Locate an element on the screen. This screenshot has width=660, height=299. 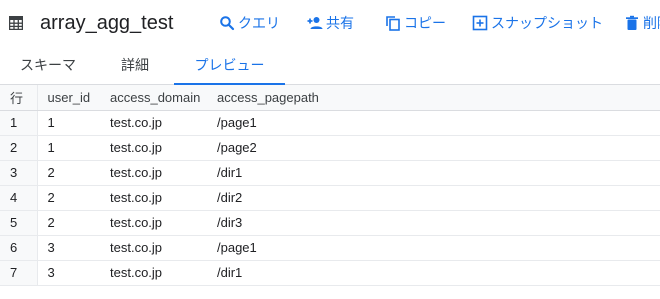
row-number-cell: 2 is located at coordinates (19, 148).